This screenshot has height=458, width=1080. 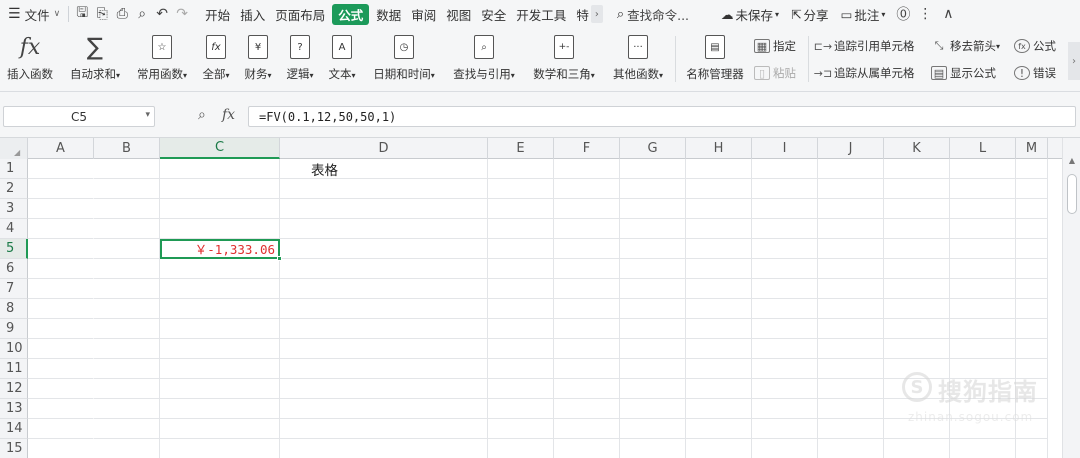 I want to click on cell-j11, so click(x=851, y=369).